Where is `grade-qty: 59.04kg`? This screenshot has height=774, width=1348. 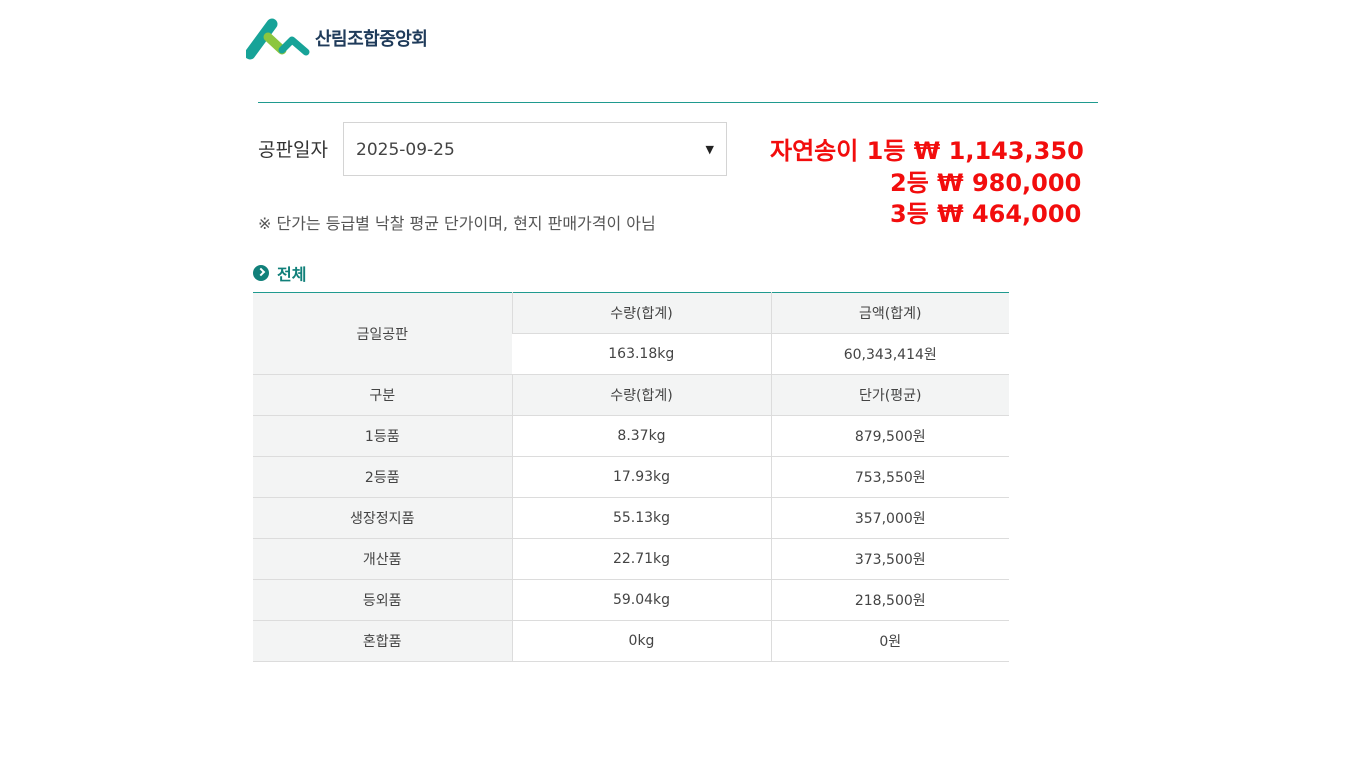 grade-qty: 59.04kg is located at coordinates (641, 600).